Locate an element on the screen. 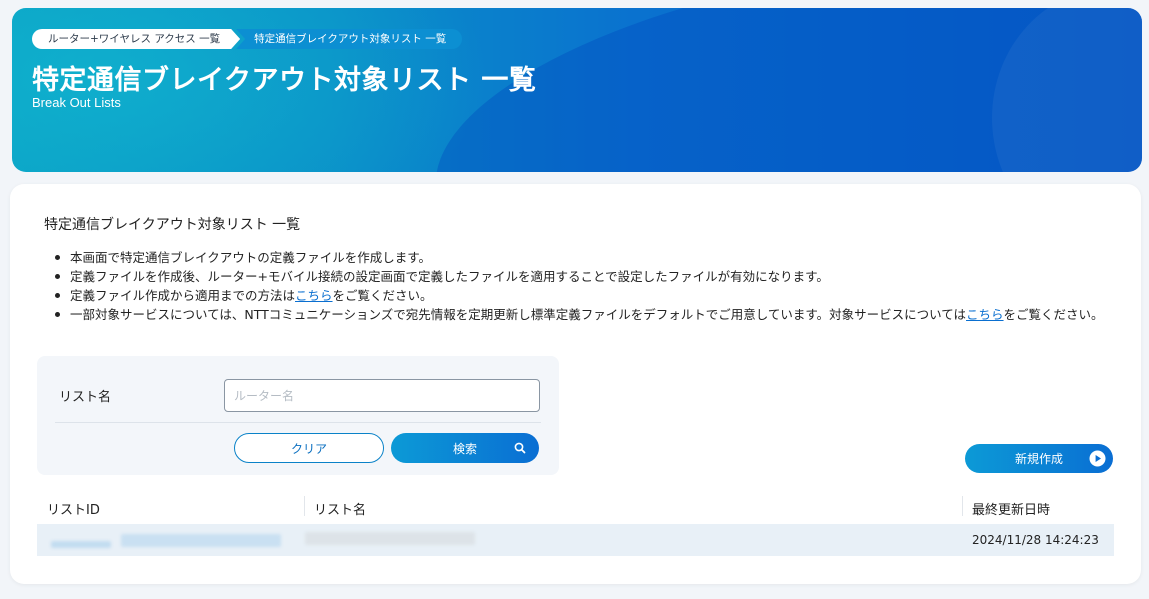 This screenshot has width=1149, height=599. clear-button-label: クリア is located at coordinates (308, 448).